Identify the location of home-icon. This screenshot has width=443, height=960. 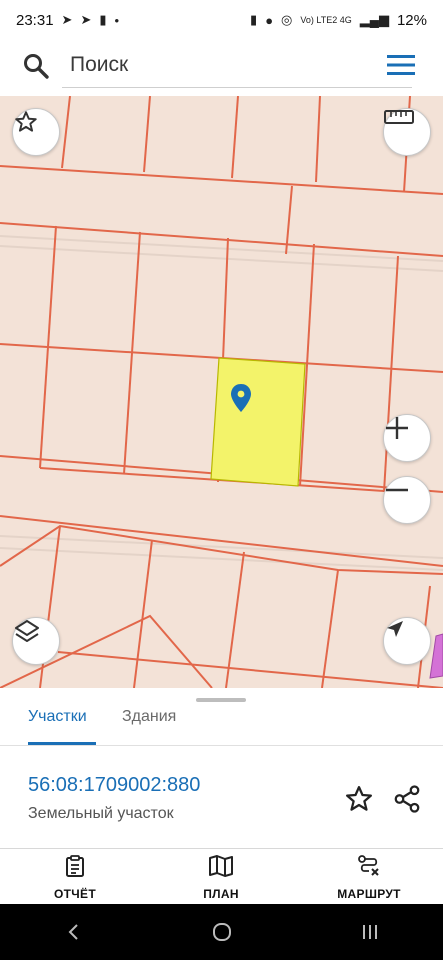
(222, 932).